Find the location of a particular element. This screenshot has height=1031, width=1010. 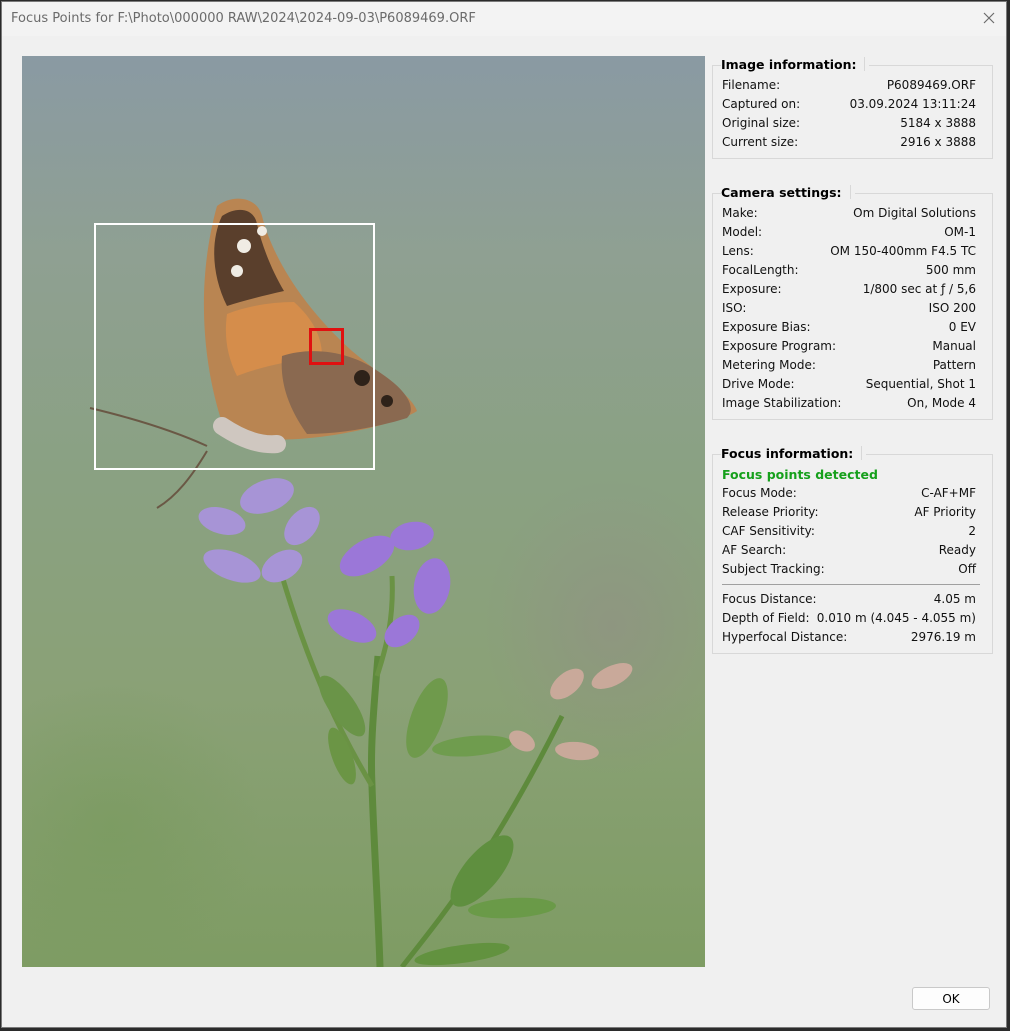

setting-label: Exposure Program: is located at coordinates (779, 346).